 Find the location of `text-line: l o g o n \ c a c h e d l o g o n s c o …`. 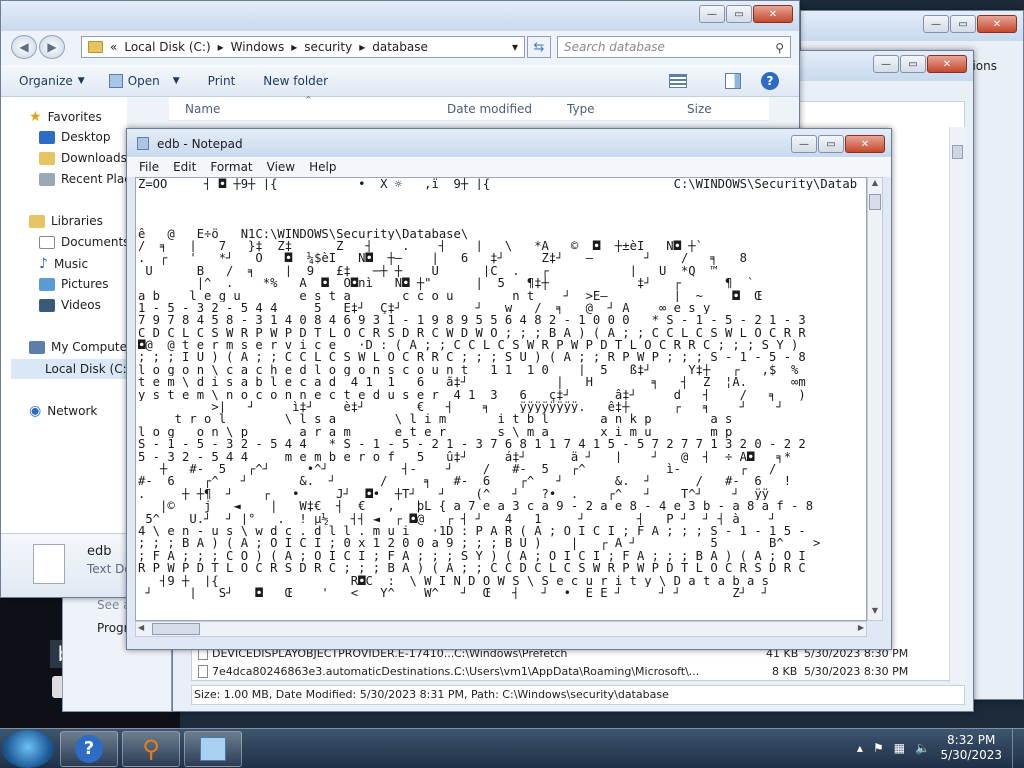

text-line: l o g o n \ c a c h e d l o g o n s c o … is located at coordinates (468, 370).